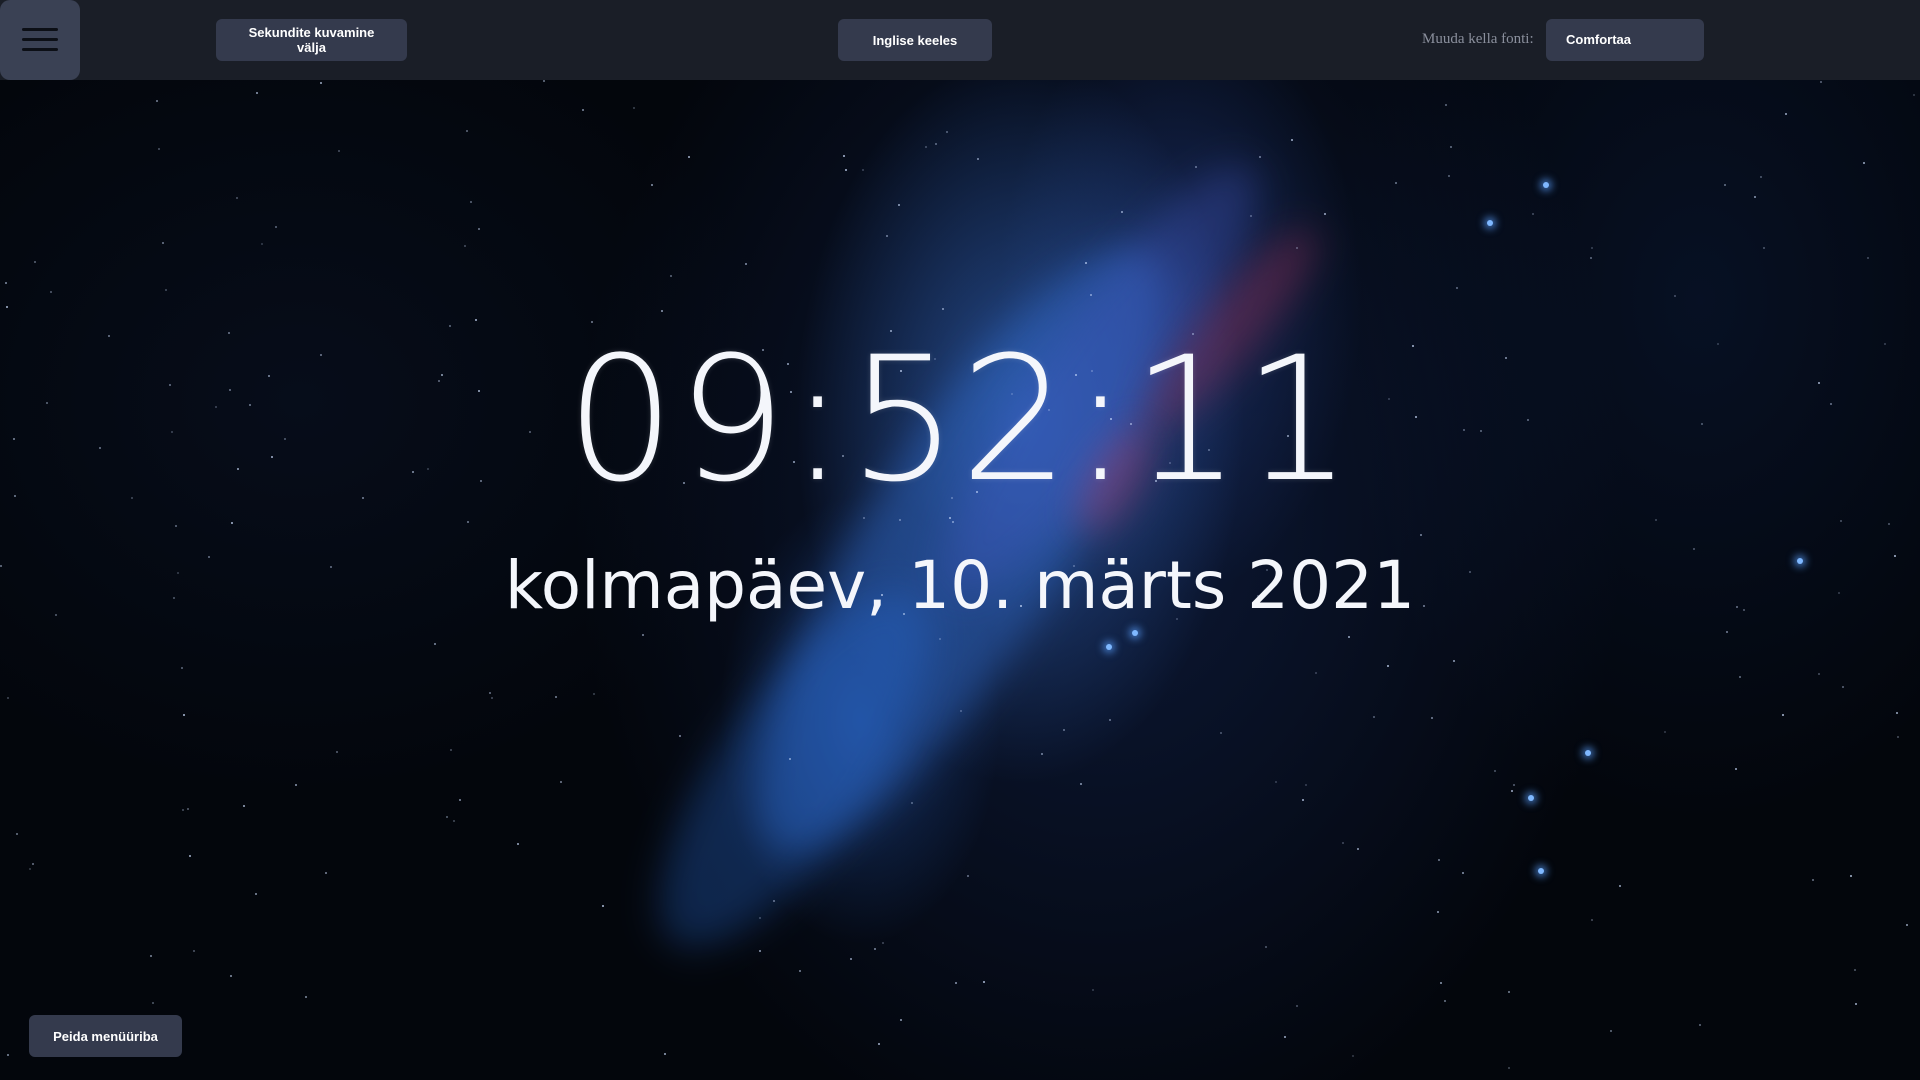 This screenshot has width=1920, height=1080. Describe the element at coordinates (40, 49) in the screenshot. I see `menu-bar-line` at that location.